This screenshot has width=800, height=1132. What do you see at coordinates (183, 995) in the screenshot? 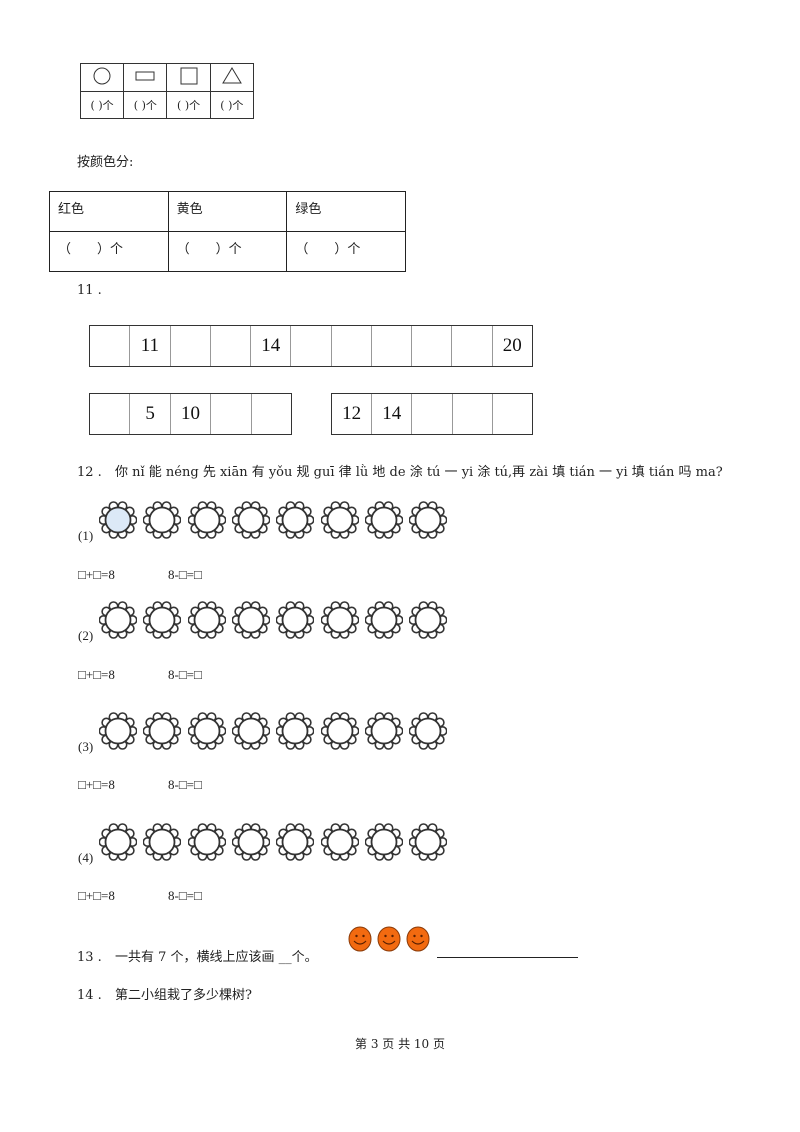
I see `question-text: 第二小组栽了多少棵树?` at bounding box center [183, 995].